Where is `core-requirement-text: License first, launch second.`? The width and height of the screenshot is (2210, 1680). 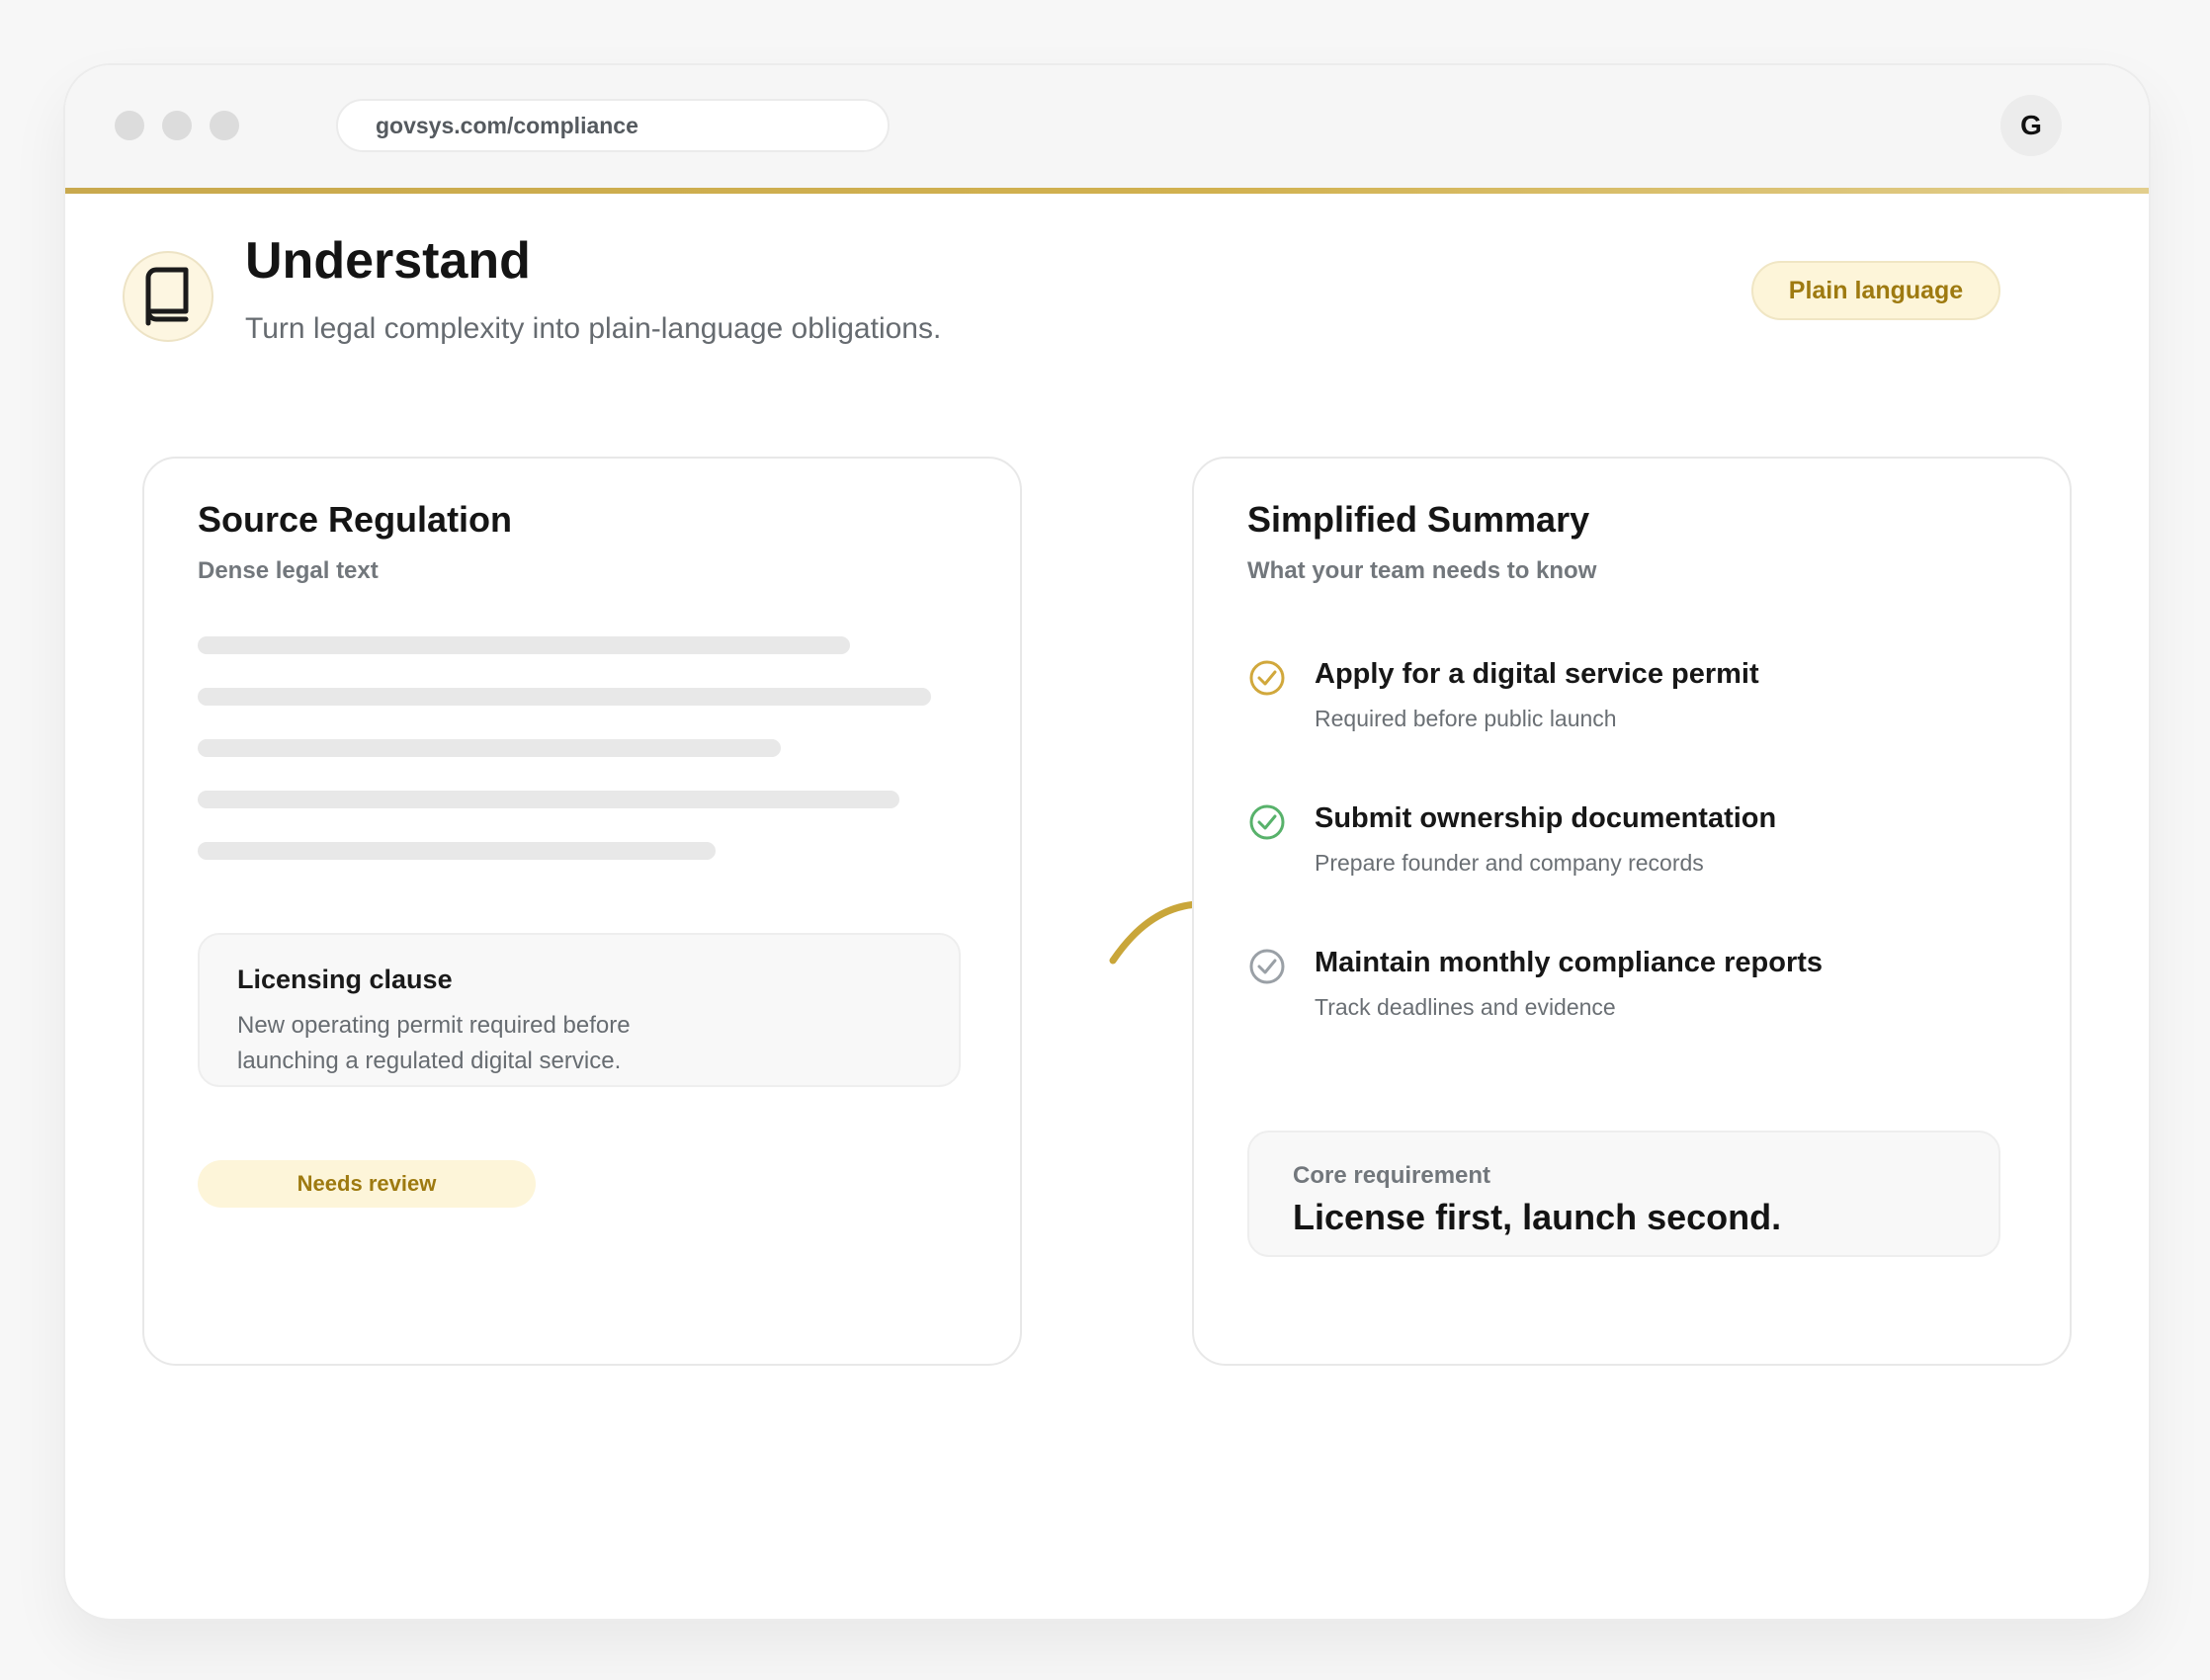
core-requirement-text: License first, launch second. is located at coordinates (1537, 1217).